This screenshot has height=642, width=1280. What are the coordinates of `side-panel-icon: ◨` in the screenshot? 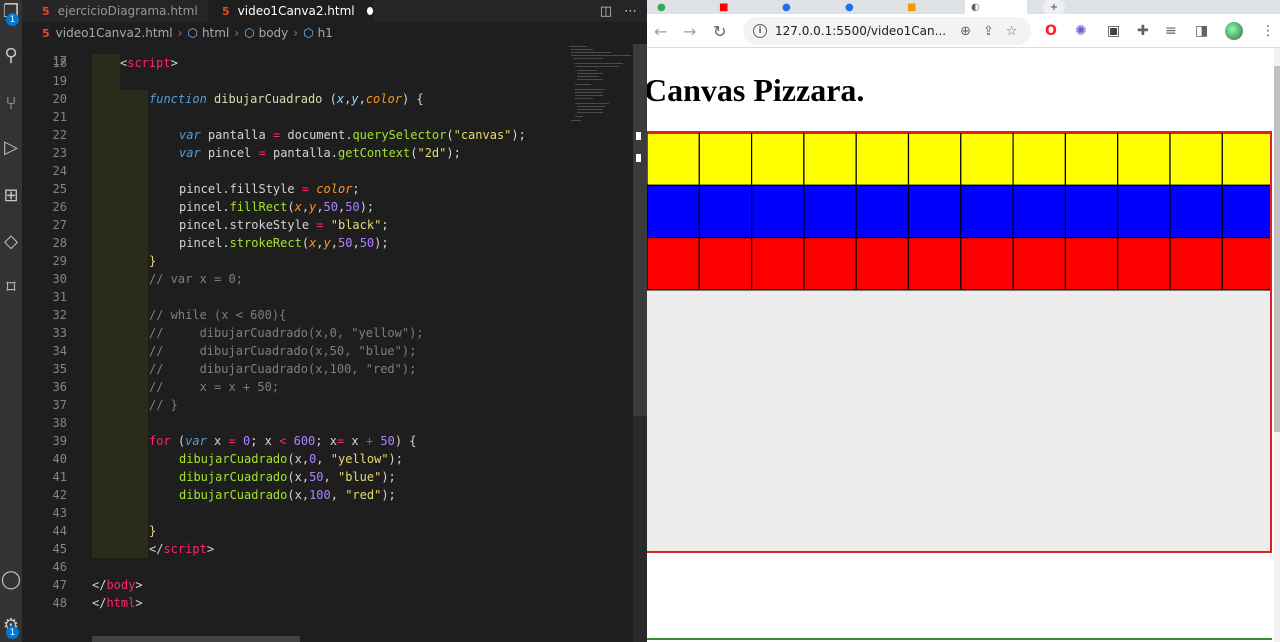 It's located at (1201, 31).